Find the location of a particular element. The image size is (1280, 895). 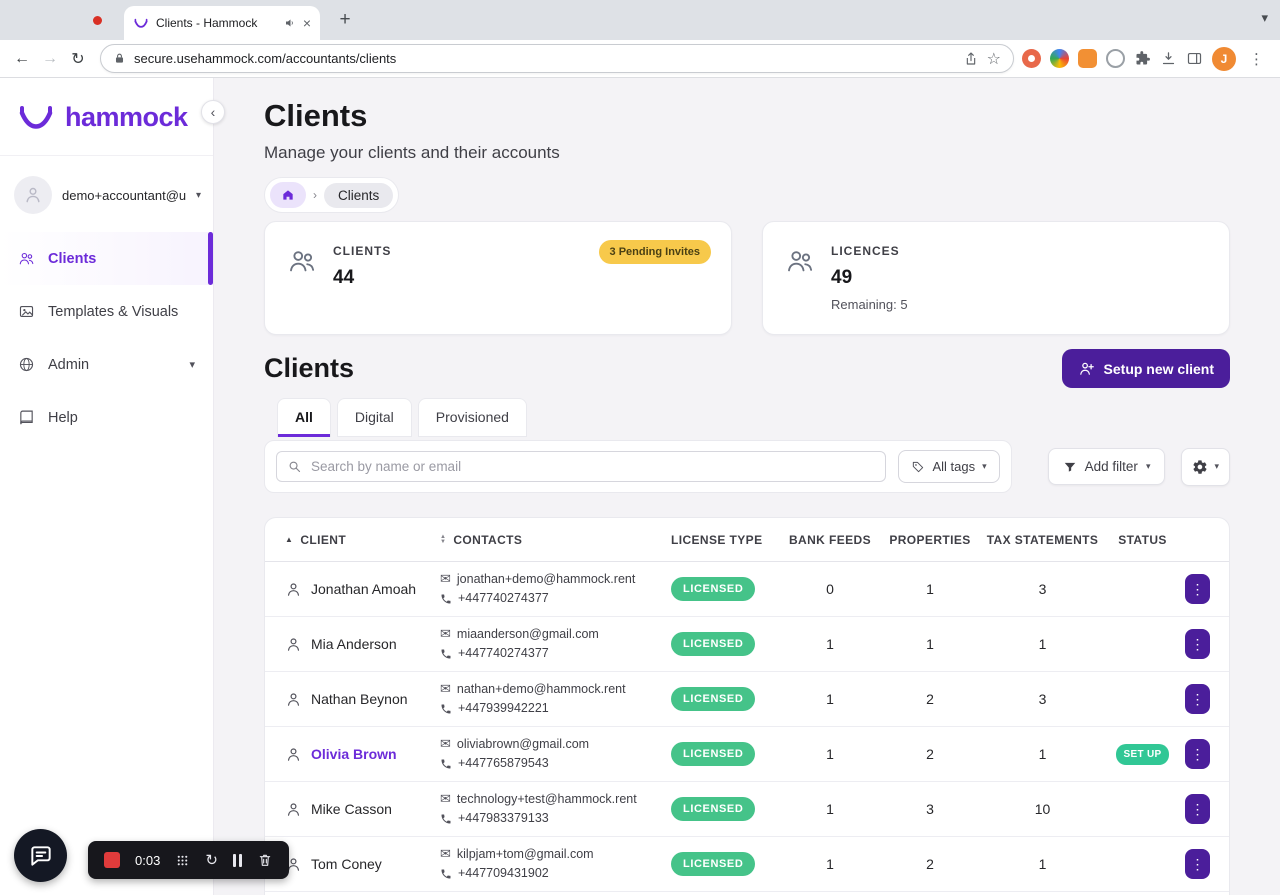

sidebar-item-admin: Admin ▾ is located at coordinates (106, 364).